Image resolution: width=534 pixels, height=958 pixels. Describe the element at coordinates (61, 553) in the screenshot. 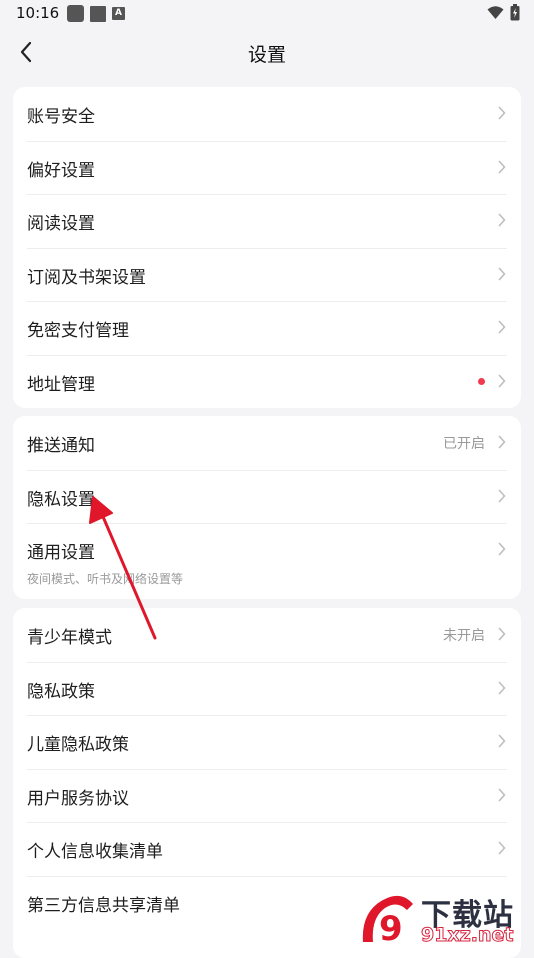

I see `settings-item-label: 通用设置` at that location.